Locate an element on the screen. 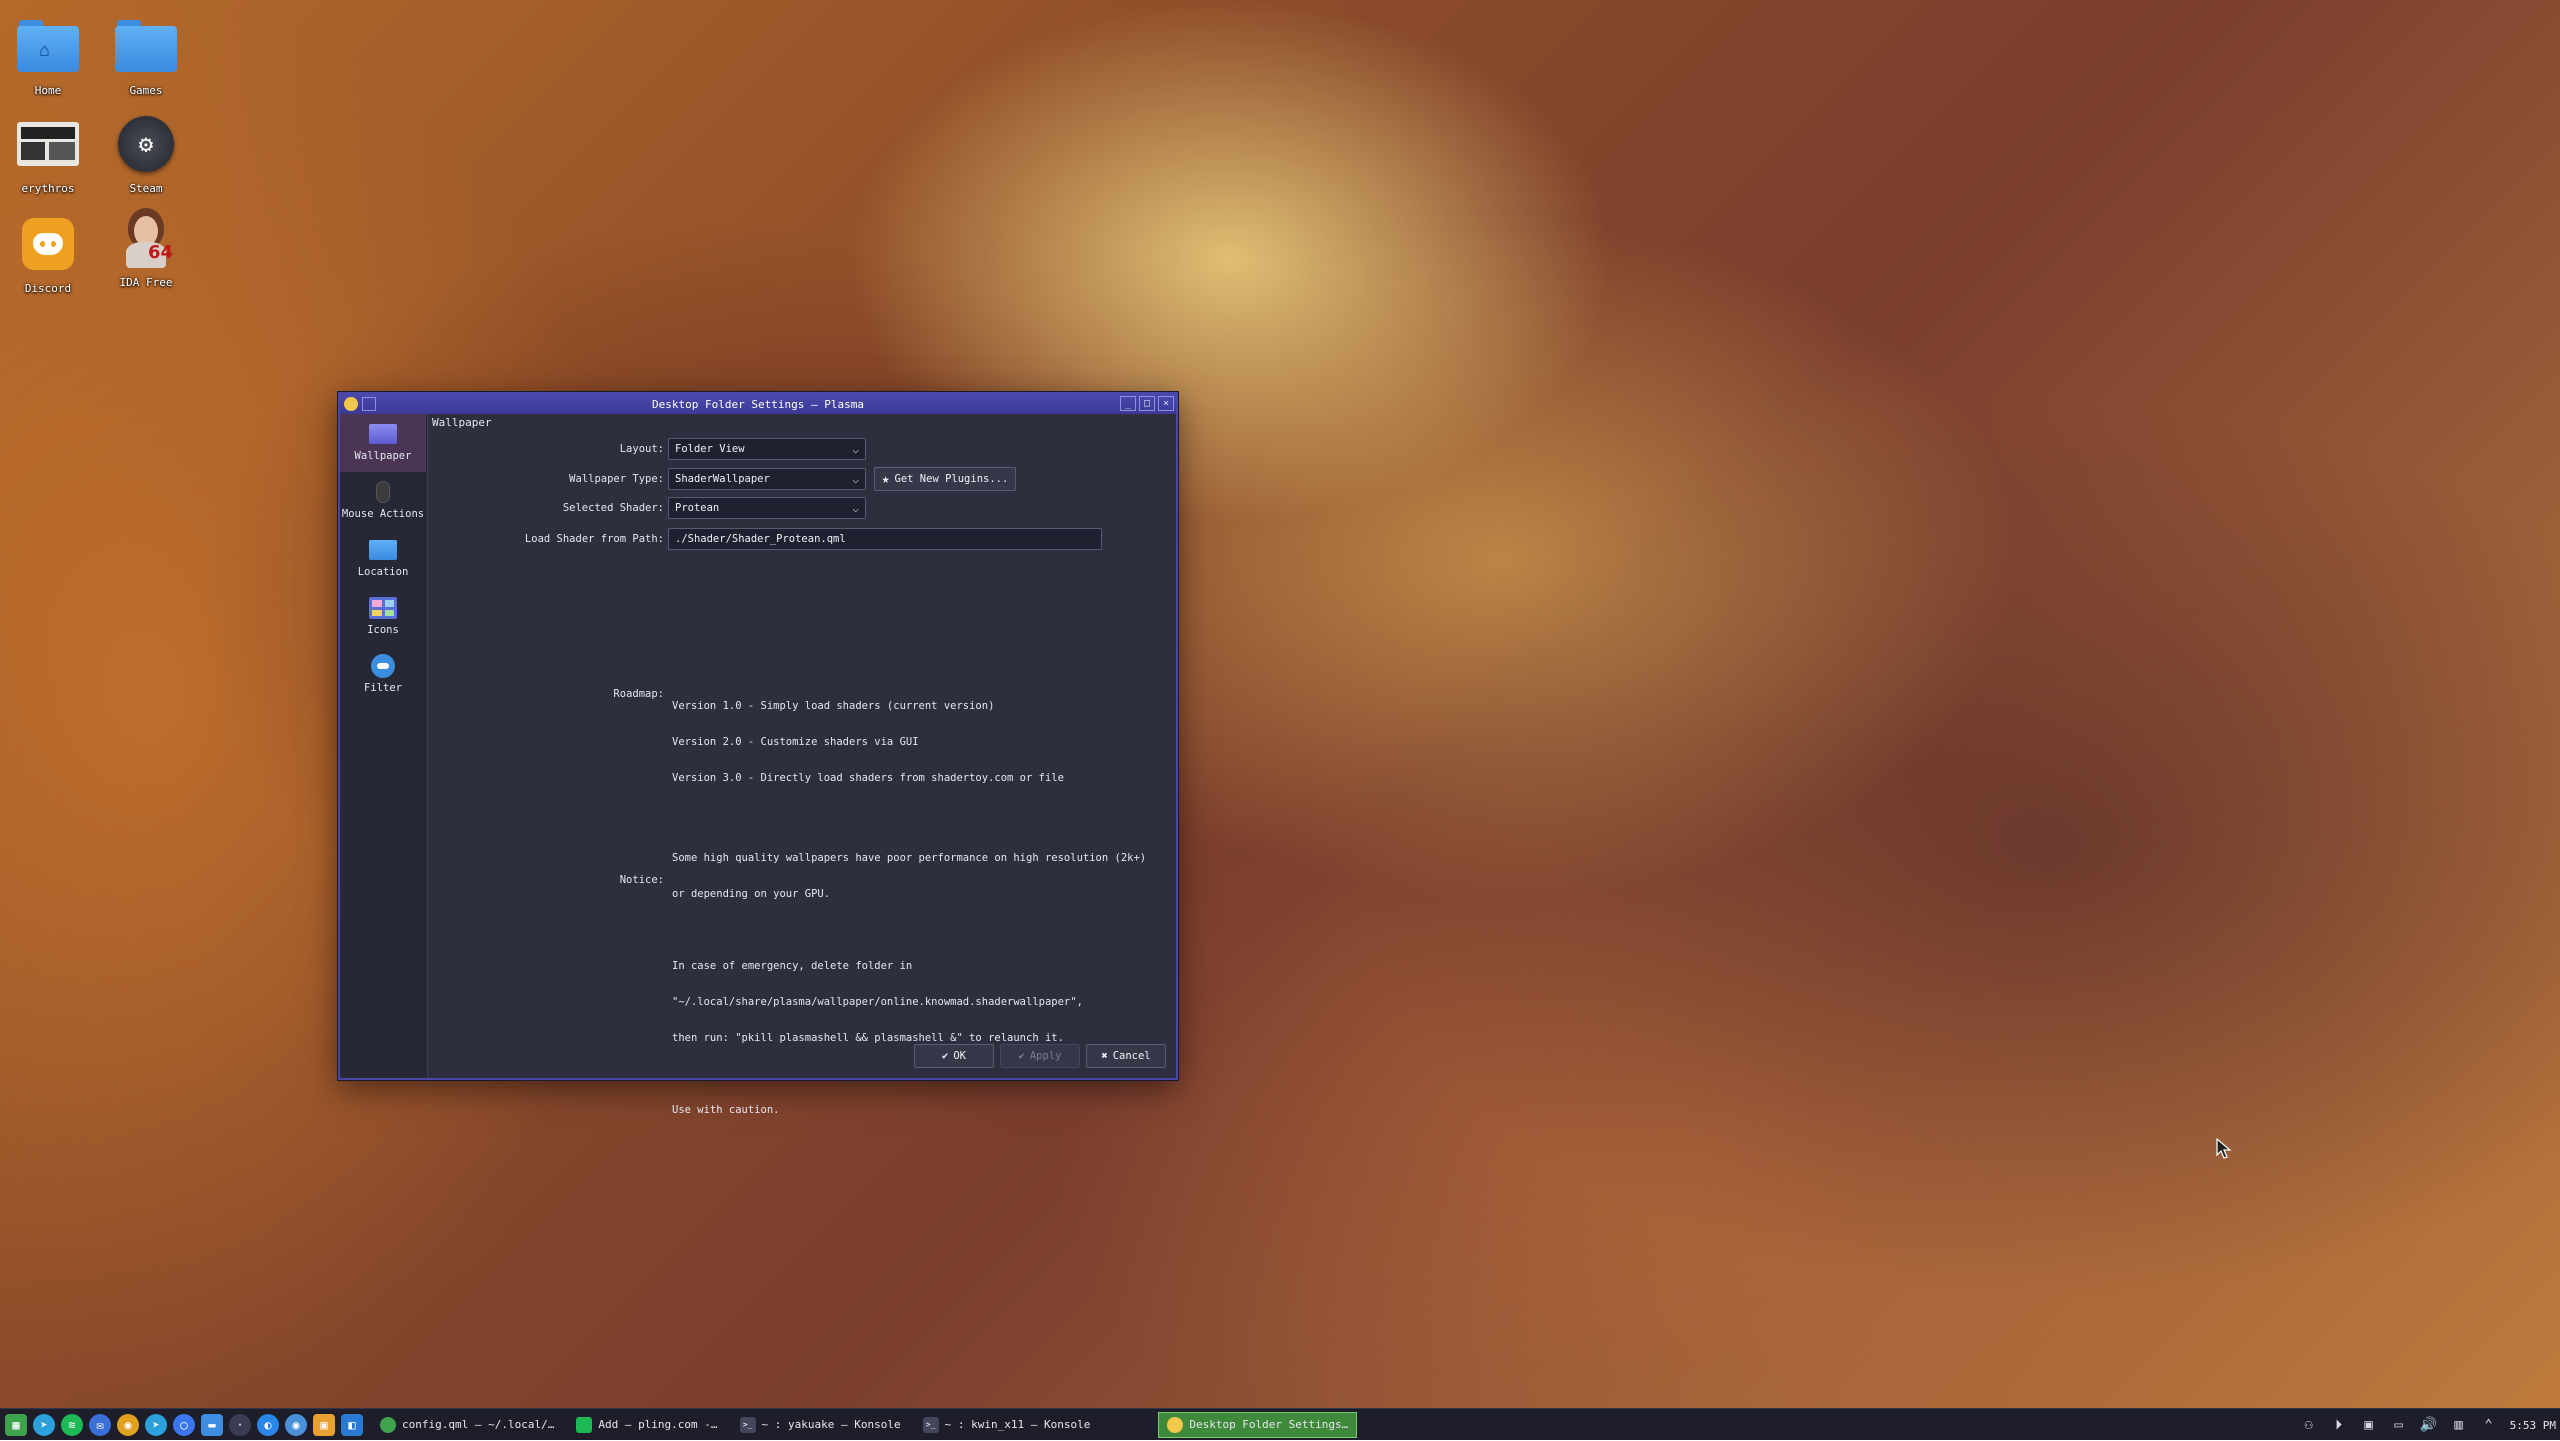 Image resolution: width=2560 pixels, height=1441 pixels. task-item: >_ ~ : yakuake — Konsole is located at coordinates (820, 1425).